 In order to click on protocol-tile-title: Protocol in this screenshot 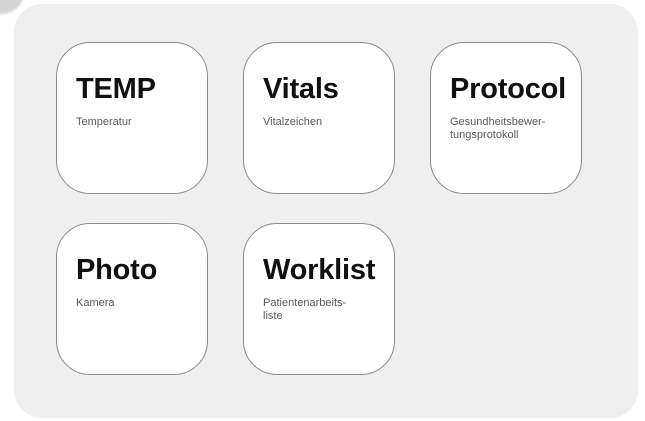, I will do `click(508, 89)`.